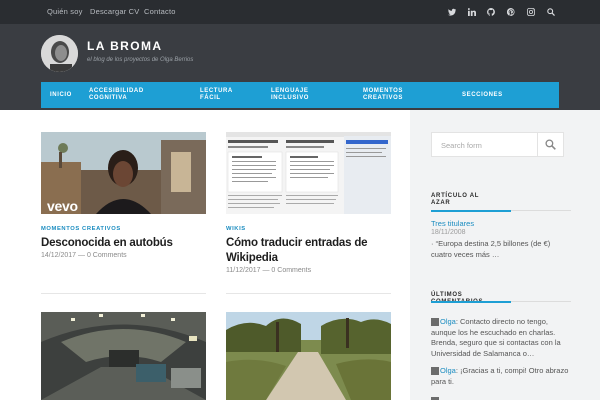 The height and width of the screenshot is (400, 600). I want to click on github-icon, so click(491, 12).